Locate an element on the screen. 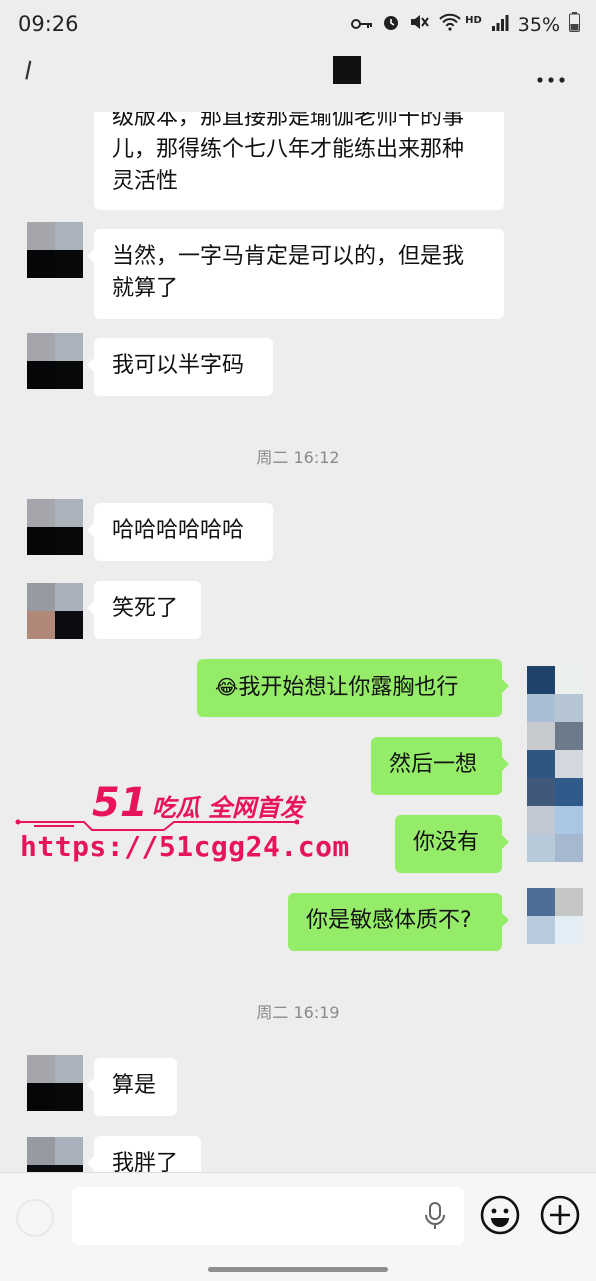 The image size is (596, 1281). timestamp: 周二 16:19 is located at coordinates (298, 1012).